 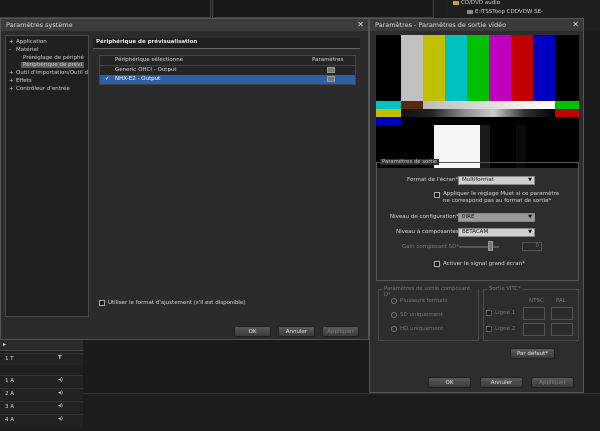 What do you see at coordinates (479, 247) in the screenshot?
I see `gain-slider-track` at bounding box center [479, 247].